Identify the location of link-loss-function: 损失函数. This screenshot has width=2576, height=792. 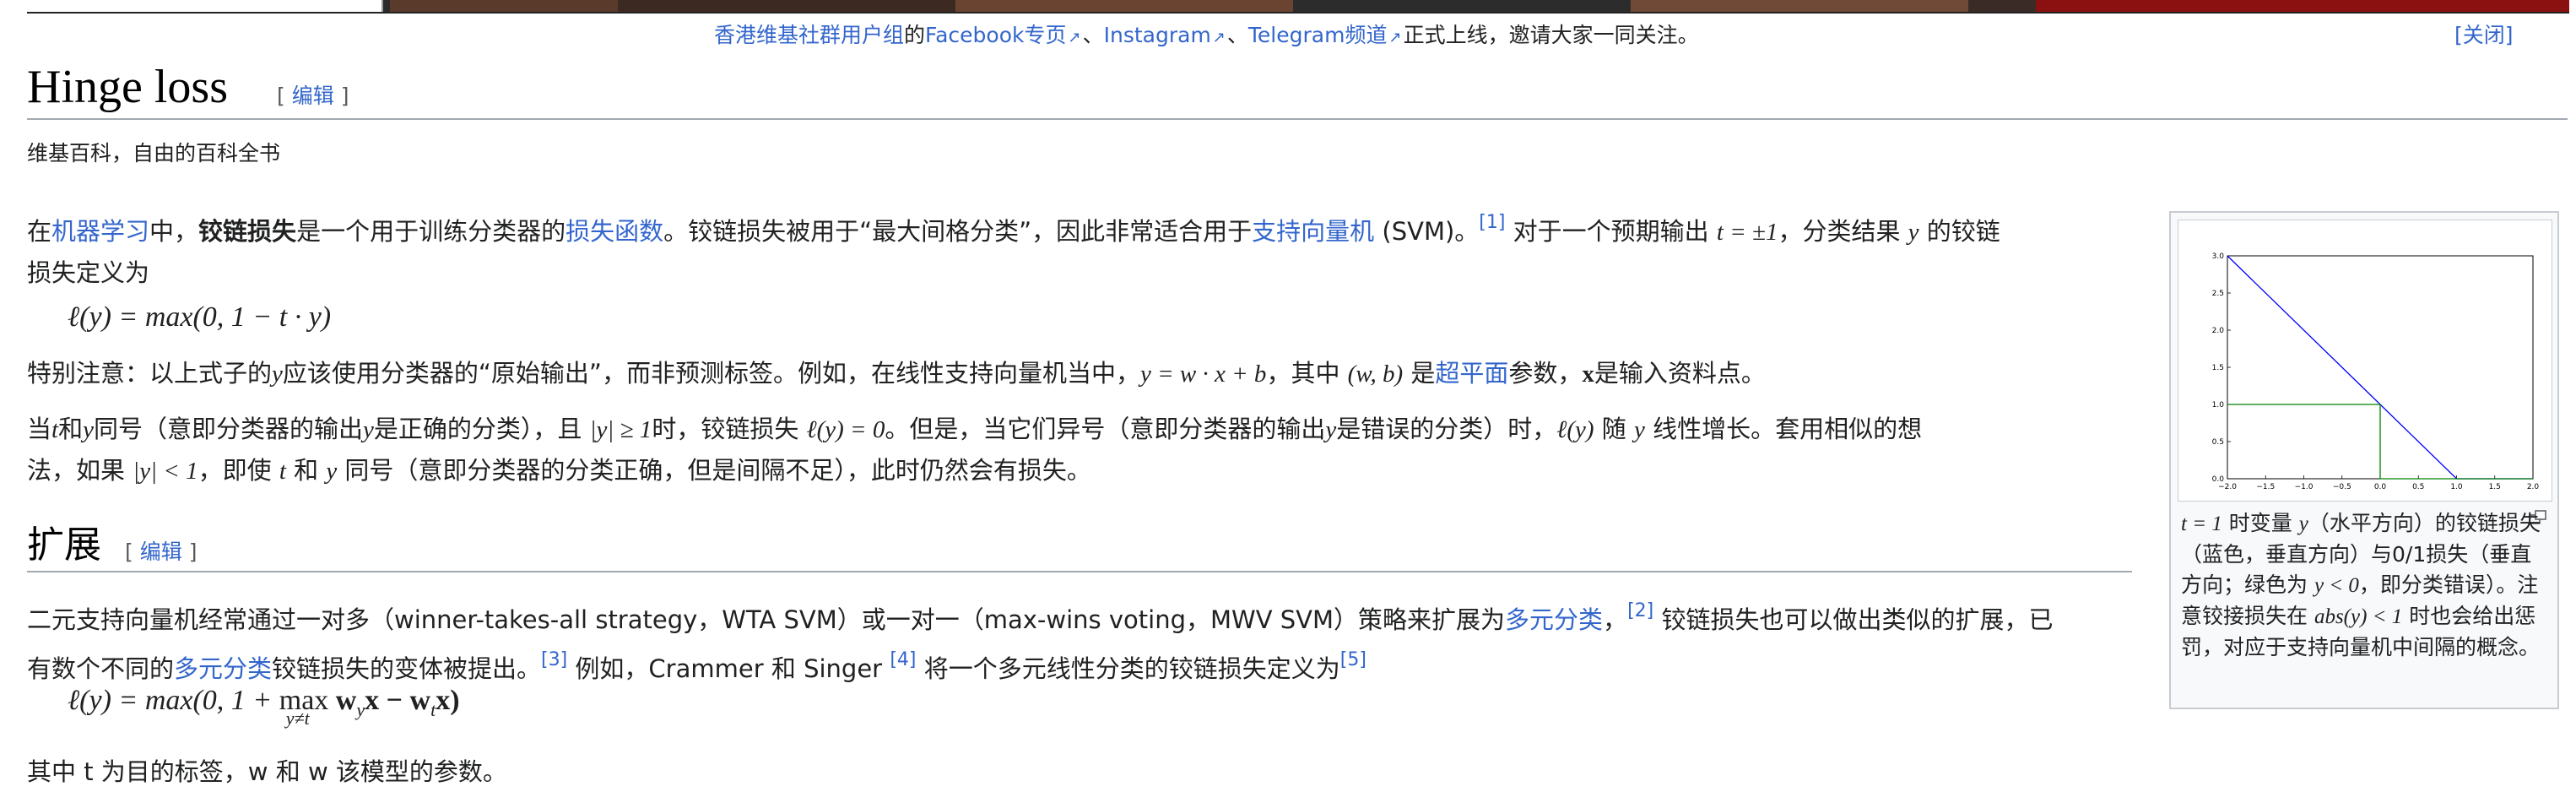
(614, 231).